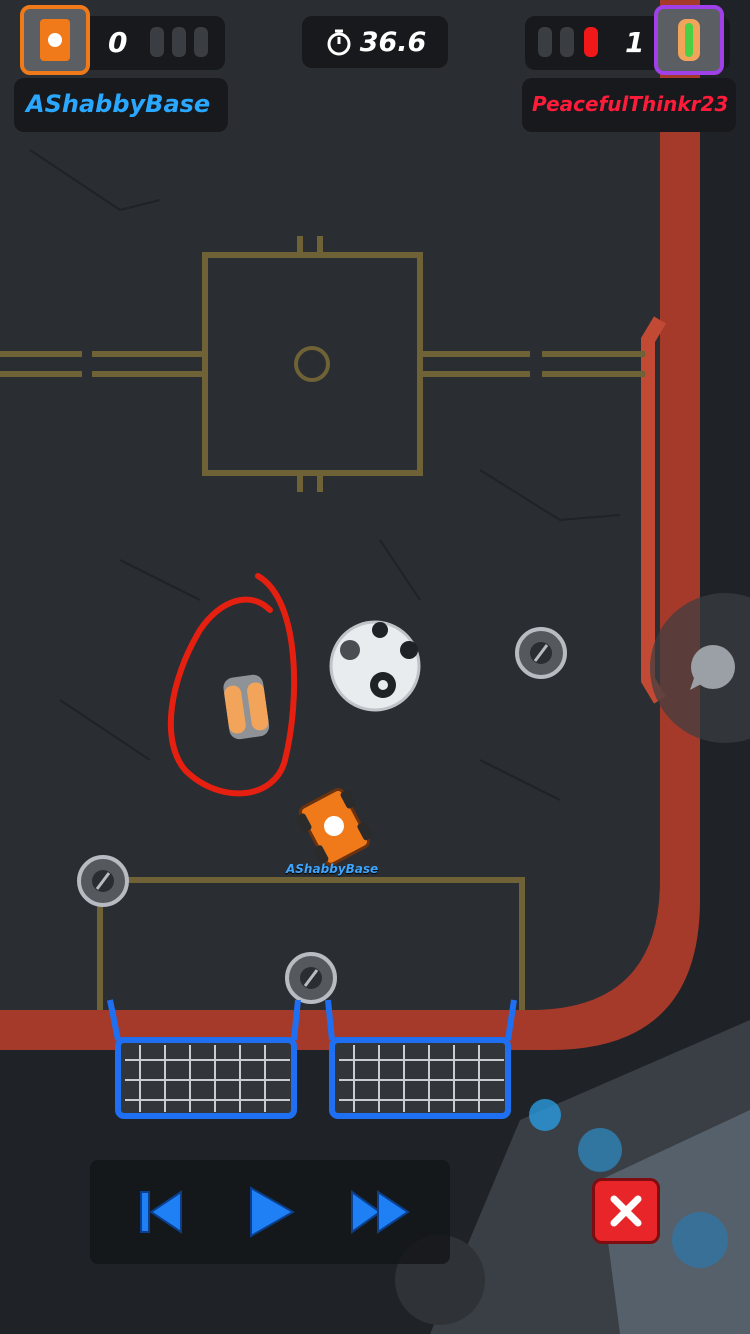  Describe the element at coordinates (118, 104) in the screenshot. I see `player-left-name: AShabbyBase` at that location.